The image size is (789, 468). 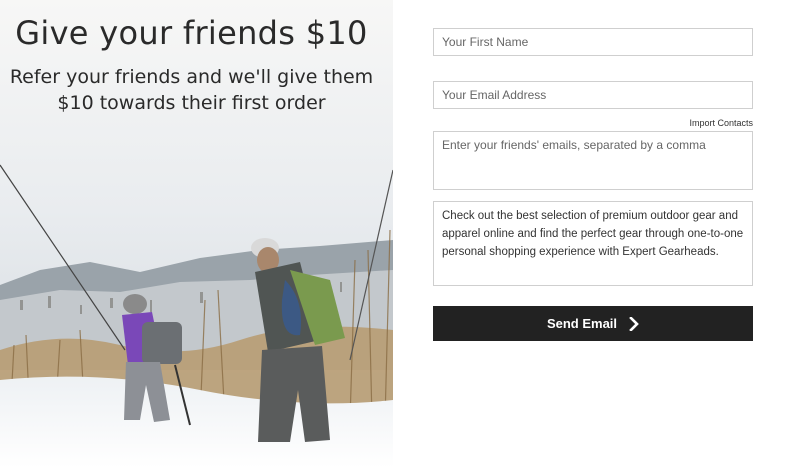 What do you see at coordinates (634, 323) in the screenshot?
I see `chevron-right-icon` at bounding box center [634, 323].